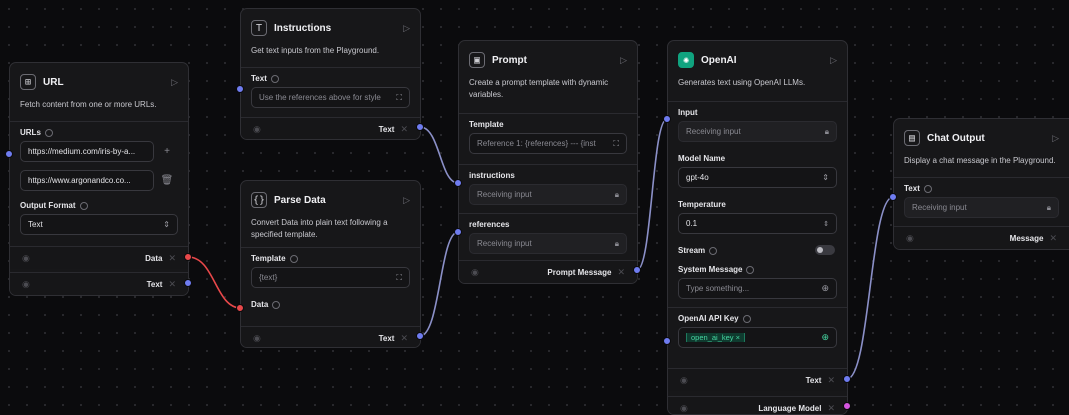  Describe the element at coordinates (637, 270) in the screenshot. I see `prompt-output-handle` at that location.